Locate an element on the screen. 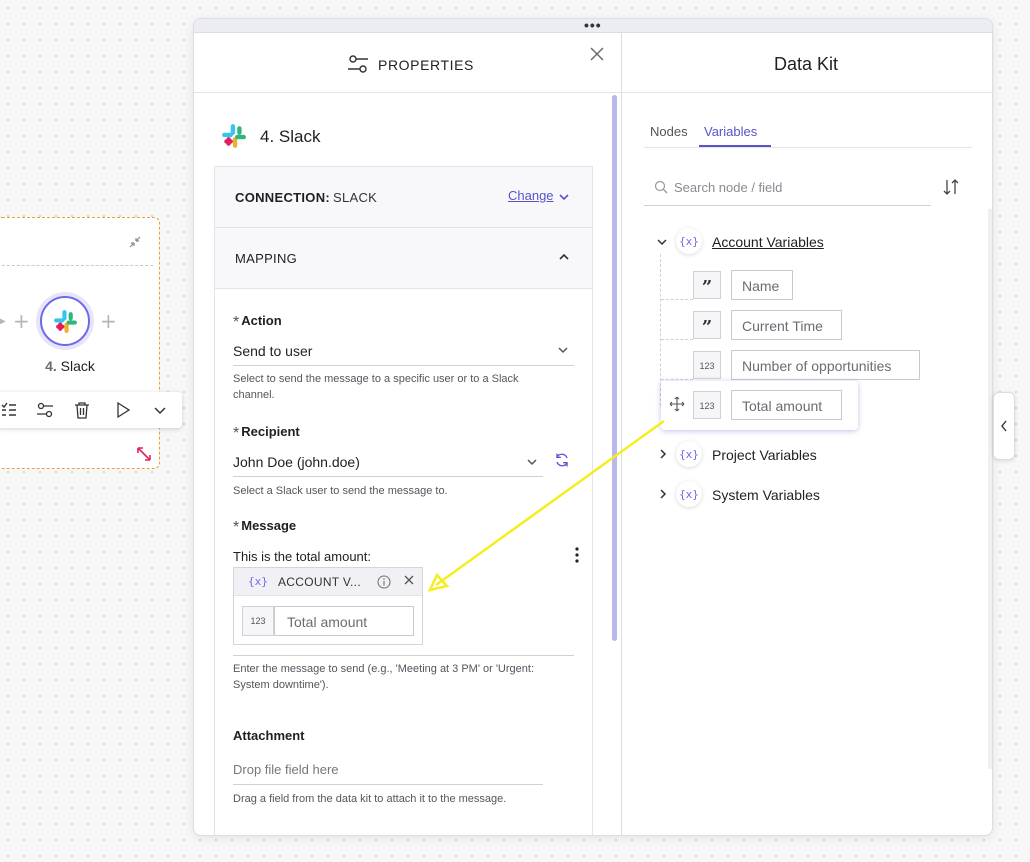 Image resolution: width=1030 pixels, height=862 pixels. chevron-left-icon is located at coordinates (1004, 426).